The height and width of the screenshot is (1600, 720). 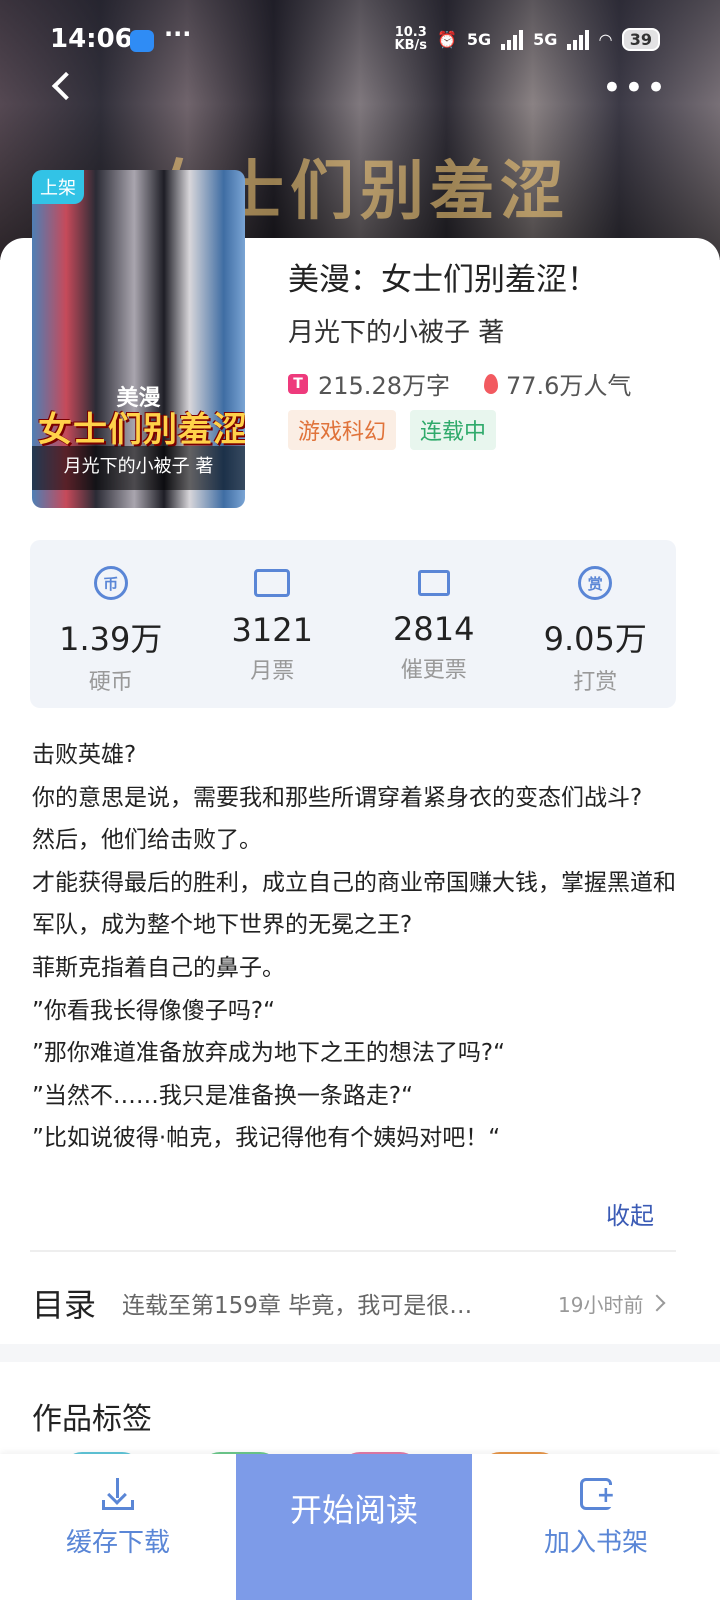 I want to click on stat-value: 3121, so click(x=272, y=630).